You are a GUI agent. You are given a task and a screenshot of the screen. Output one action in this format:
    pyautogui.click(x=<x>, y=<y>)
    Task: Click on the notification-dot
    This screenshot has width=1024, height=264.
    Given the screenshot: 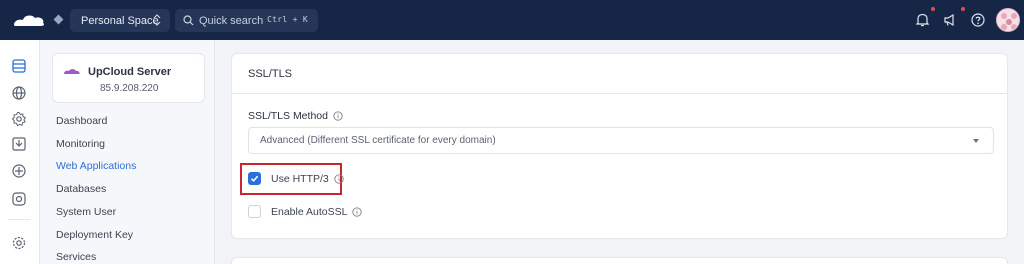 What is the action you would take?
    pyautogui.click(x=933, y=9)
    